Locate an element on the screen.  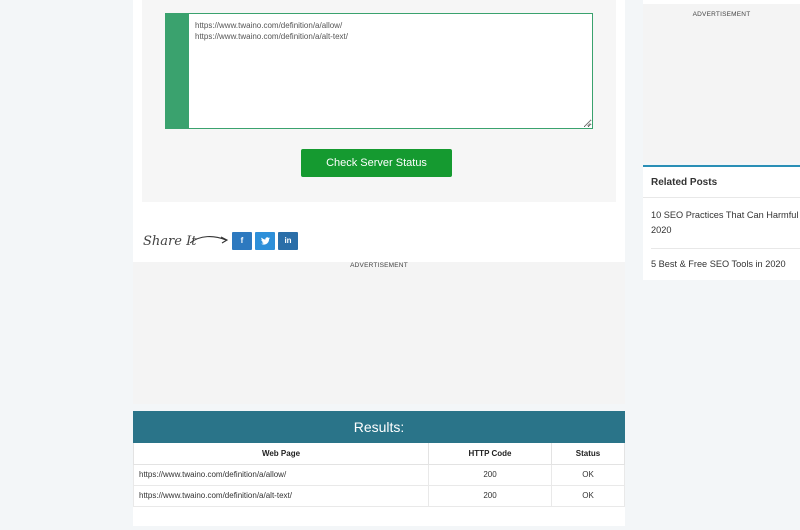
related-post-link: 5 Best & Free SEO Tools in 2020 is located at coordinates (721, 264).